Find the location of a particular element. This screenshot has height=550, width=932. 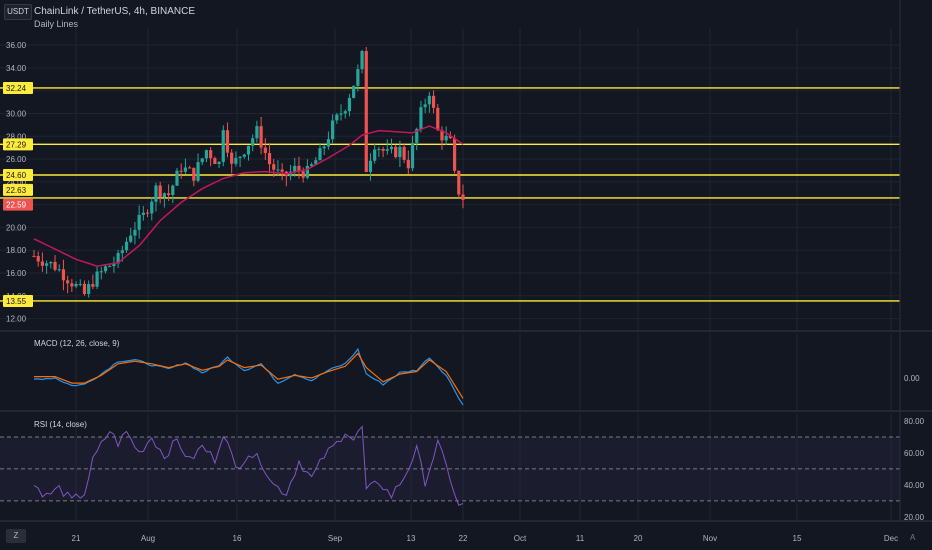

price-tag-label: 24.60 is located at coordinates (16, 175).